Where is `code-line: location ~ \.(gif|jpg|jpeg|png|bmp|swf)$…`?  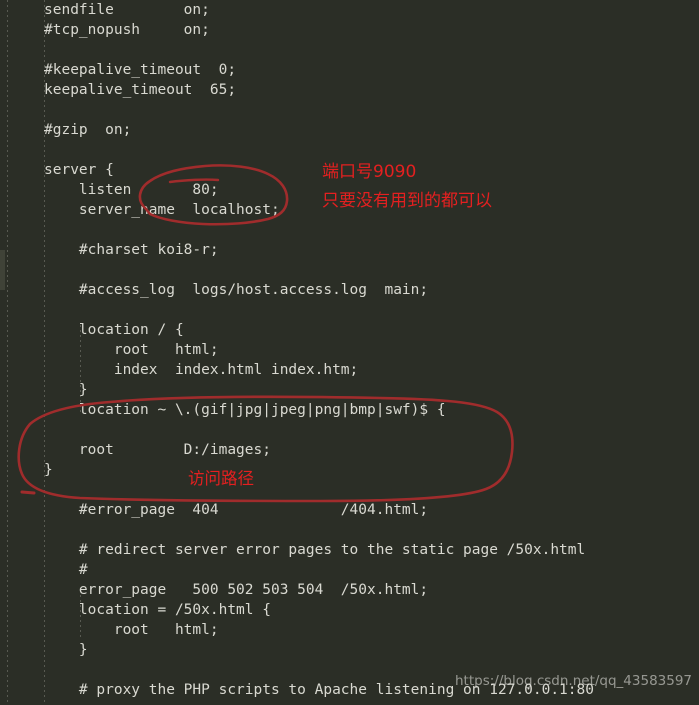 code-line: location ~ \.(gif|jpg|jpeg|png|bmp|swf)$… is located at coordinates (297, 410).